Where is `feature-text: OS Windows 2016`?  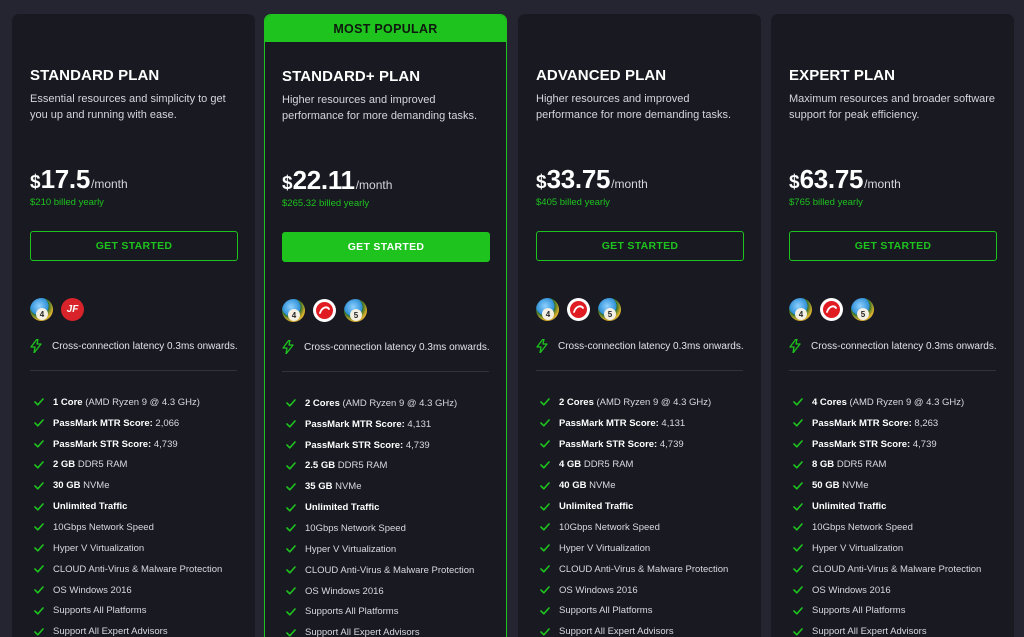
feature-text: OS Windows 2016 is located at coordinates (92, 590).